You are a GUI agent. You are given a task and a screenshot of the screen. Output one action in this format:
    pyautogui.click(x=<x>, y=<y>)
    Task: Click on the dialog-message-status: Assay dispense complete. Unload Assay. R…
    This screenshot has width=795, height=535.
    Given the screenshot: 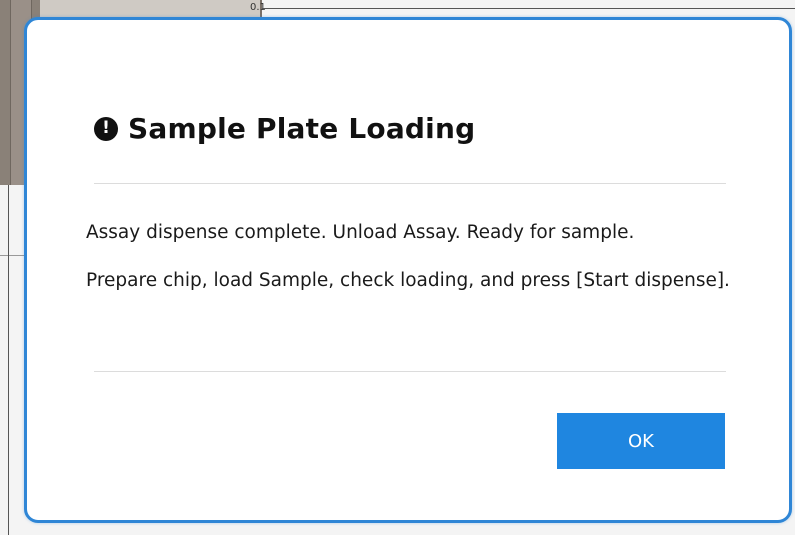 What is the action you would take?
    pyautogui.click(x=360, y=232)
    